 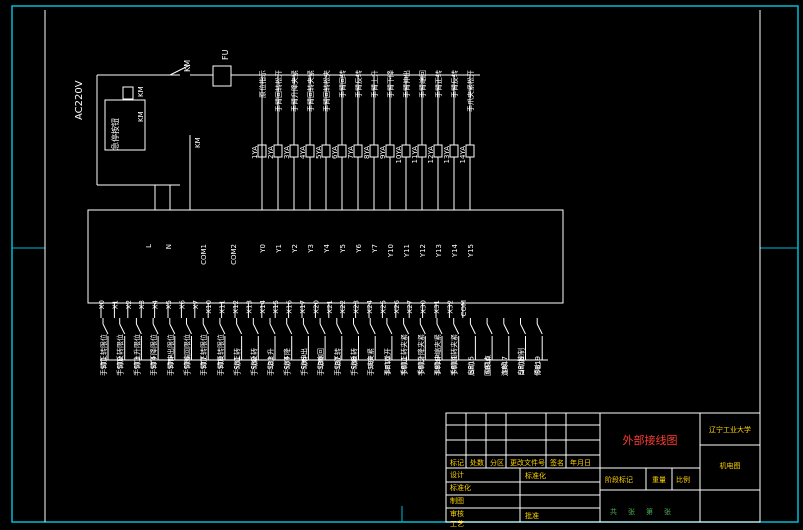 What do you see at coordinates (649, 511) in the screenshot?
I see `title-block-cell: 第` at bounding box center [649, 511].